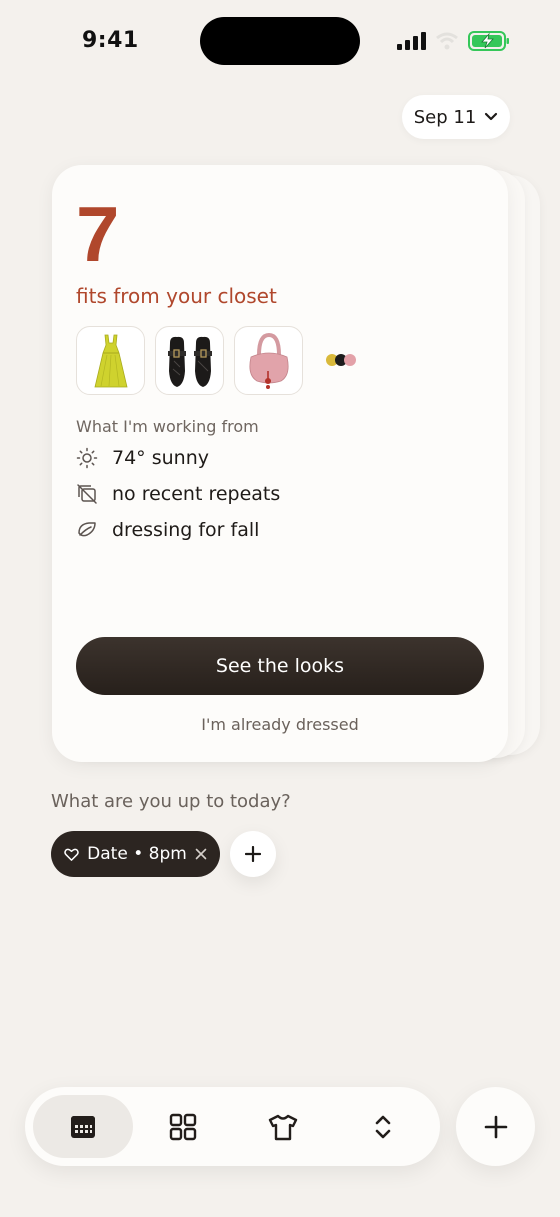 The width and height of the screenshot is (560, 1217). I want to click on tshirt-icon, so click(283, 1127).